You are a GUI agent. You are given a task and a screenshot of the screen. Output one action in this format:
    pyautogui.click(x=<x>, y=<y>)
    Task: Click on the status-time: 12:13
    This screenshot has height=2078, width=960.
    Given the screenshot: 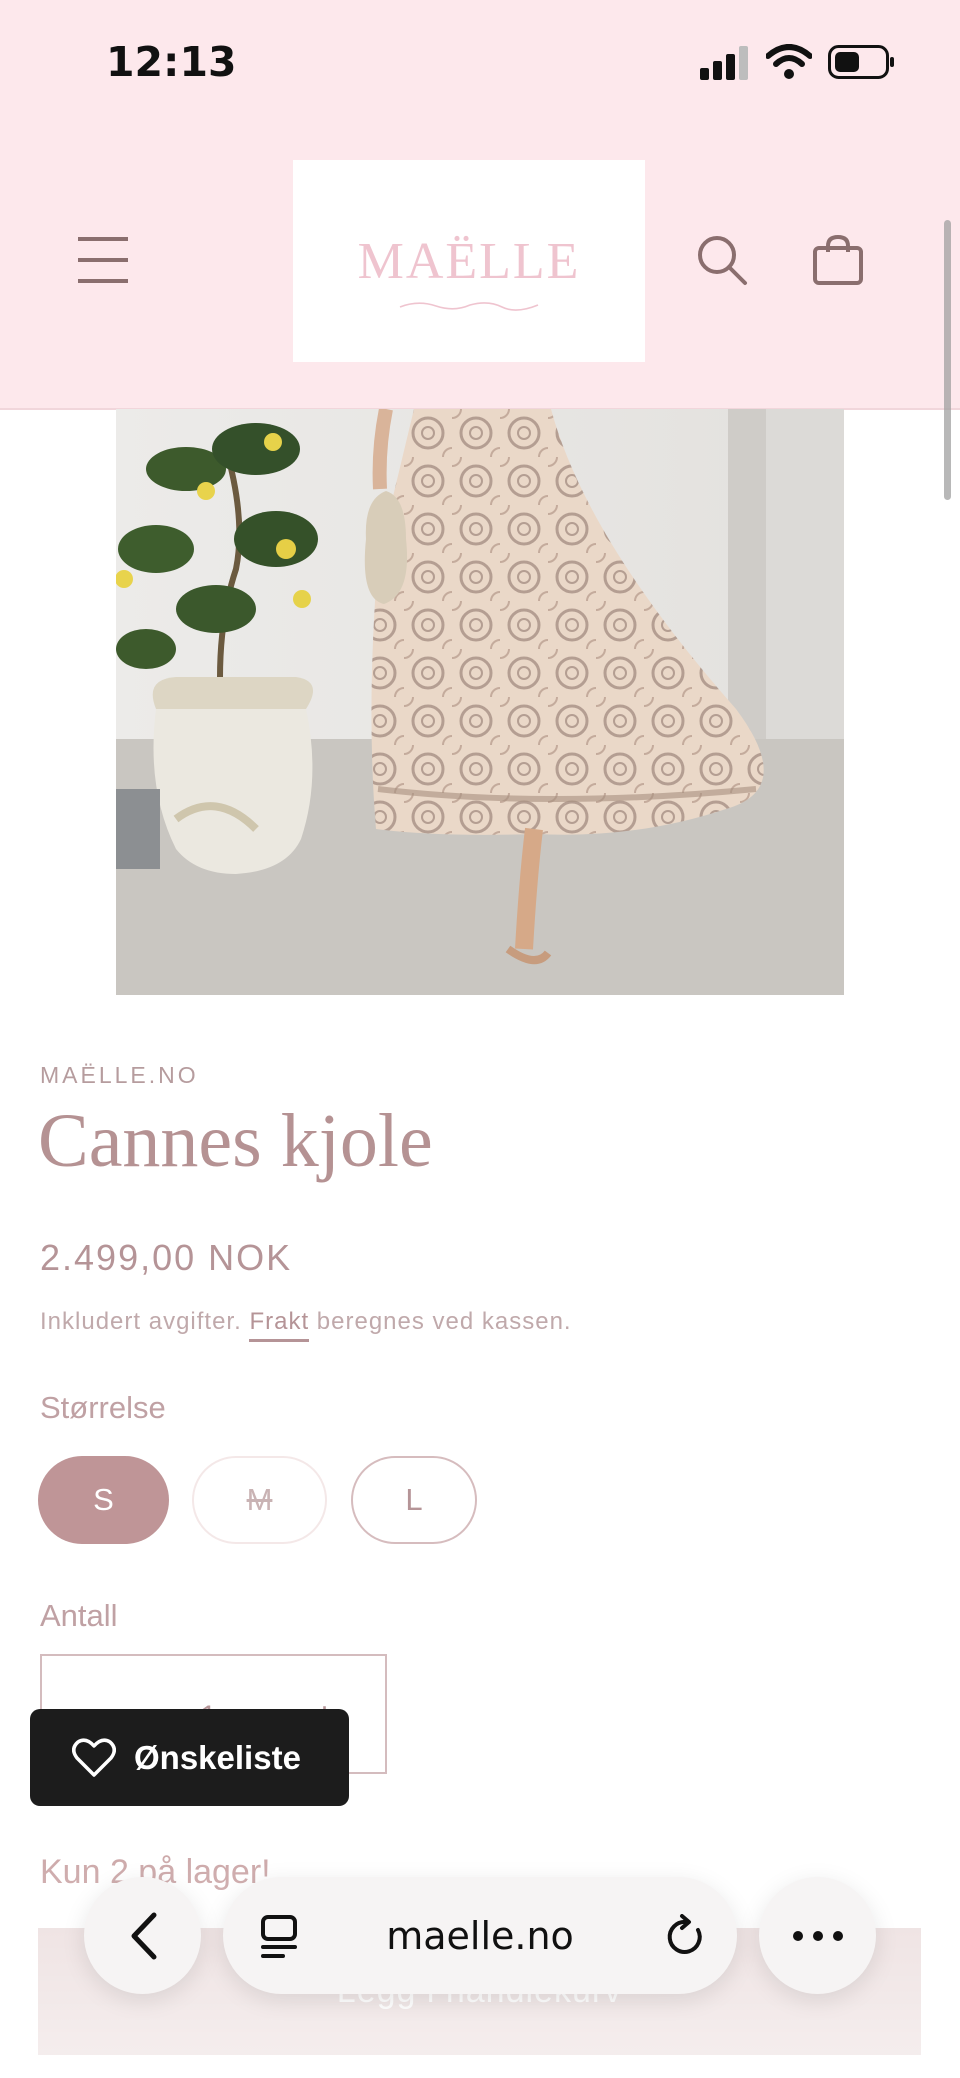 What is the action you would take?
    pyautogui.click(x=171, y=62)
    